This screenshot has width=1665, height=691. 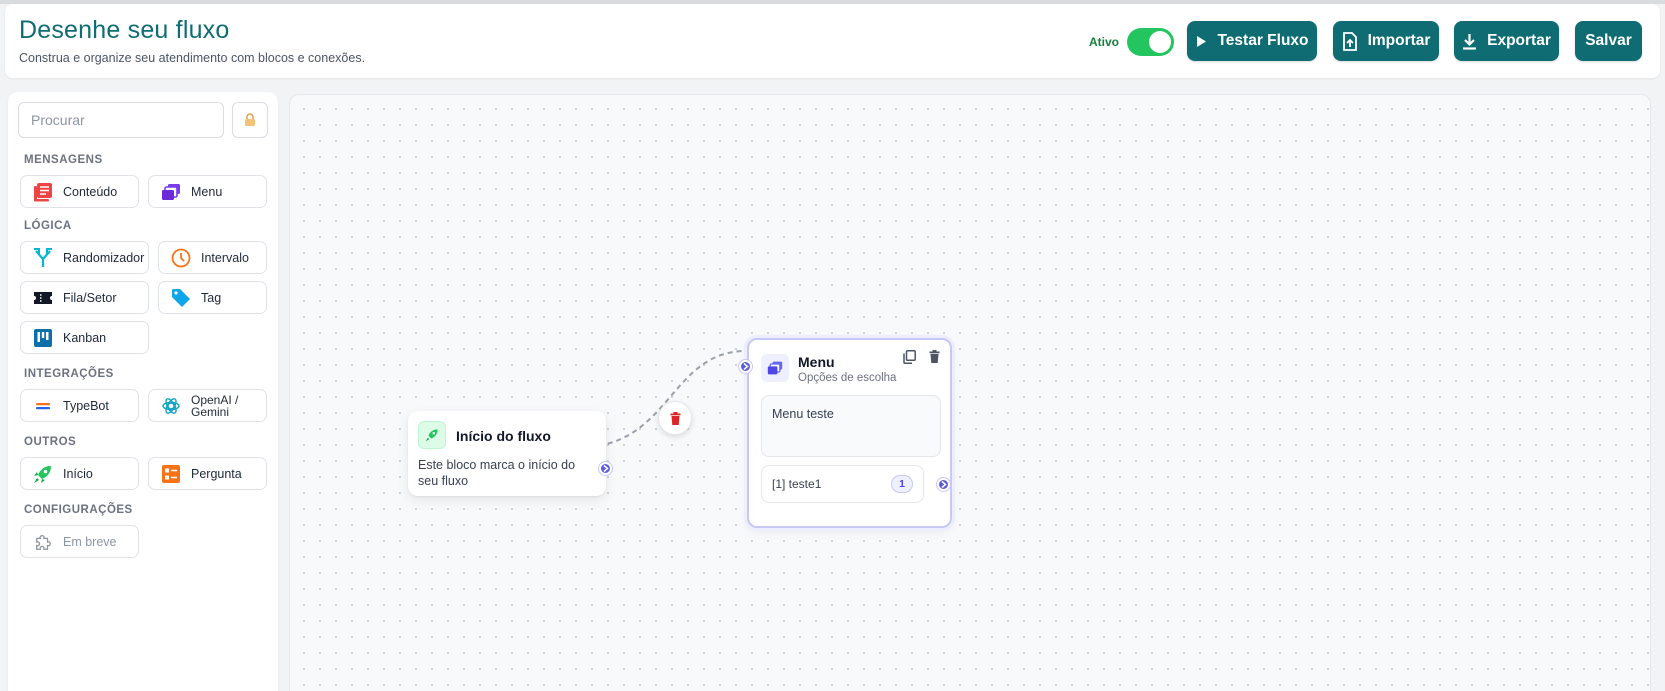 I want to click on menu-stack-icon, so click(x=171, y=192).